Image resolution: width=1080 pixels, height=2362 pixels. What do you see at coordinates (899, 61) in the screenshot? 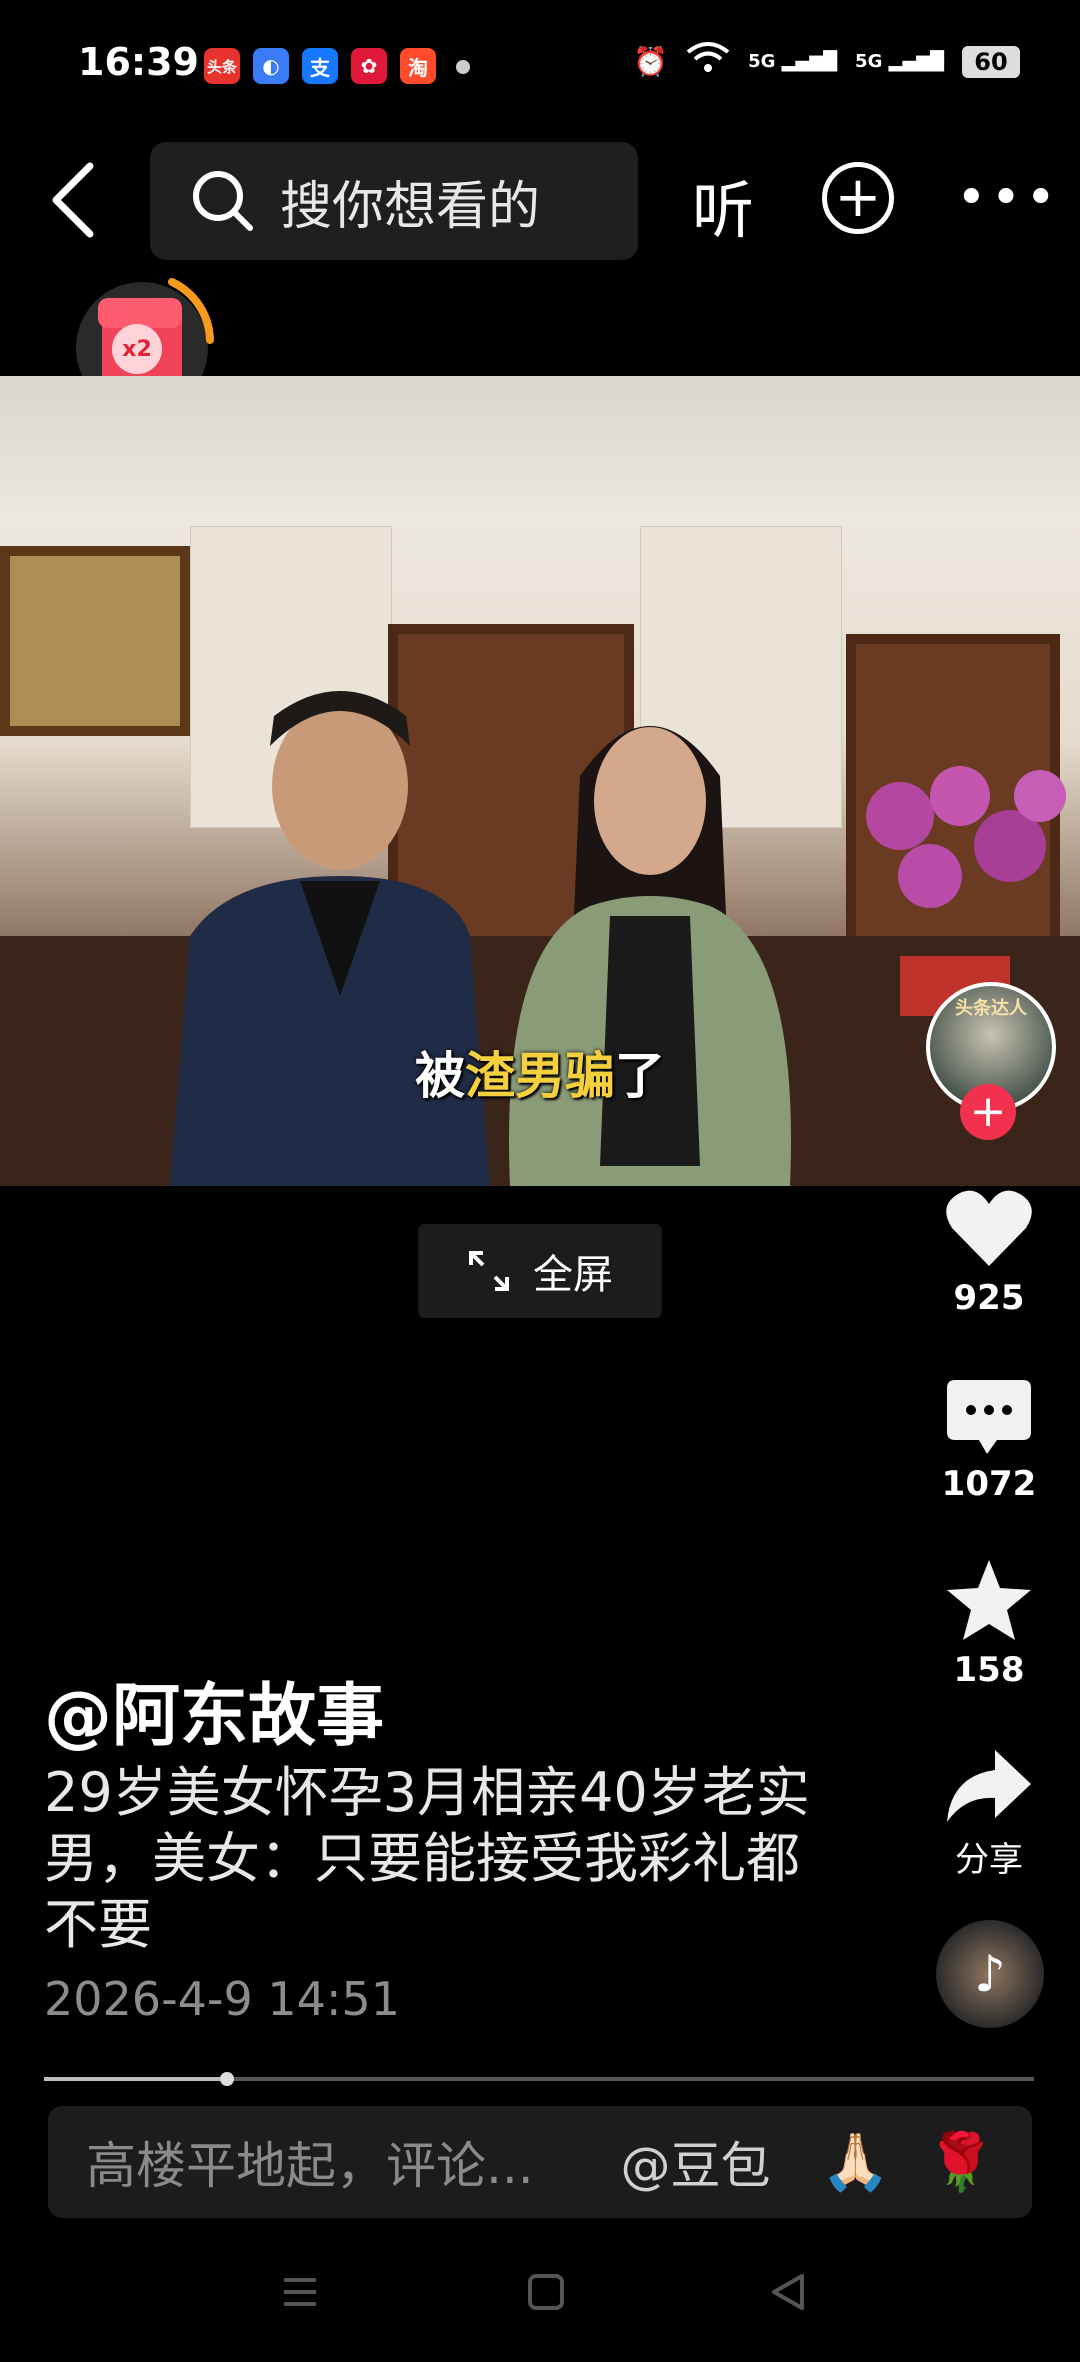
I see `signal-5g-icon-2: 5G ▂▄▆█` at bounding box center [899, 61].